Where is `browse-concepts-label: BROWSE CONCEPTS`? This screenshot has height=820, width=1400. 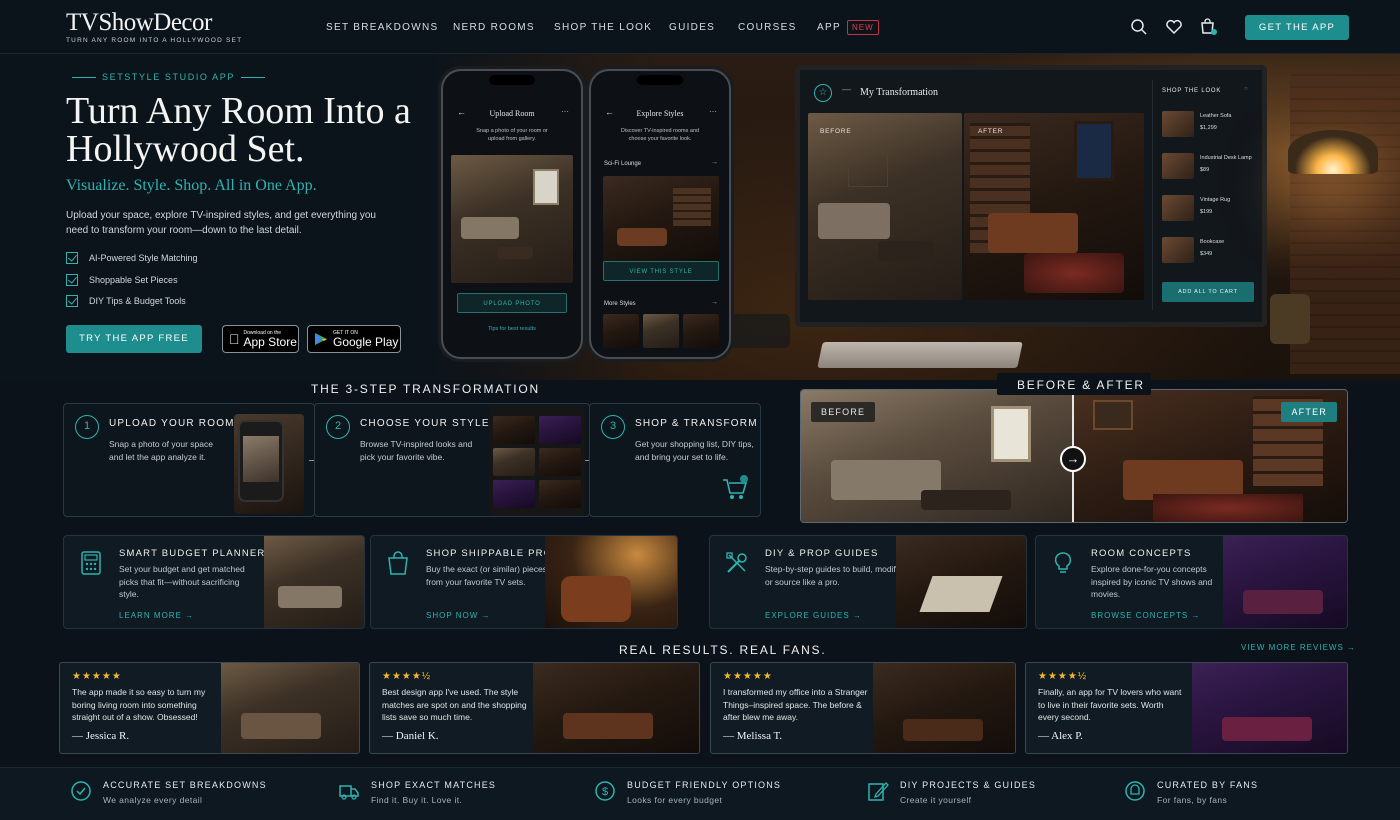
browse-concepts-label: BROWSE CONCEPTS is located at coordinates (1140, 615).